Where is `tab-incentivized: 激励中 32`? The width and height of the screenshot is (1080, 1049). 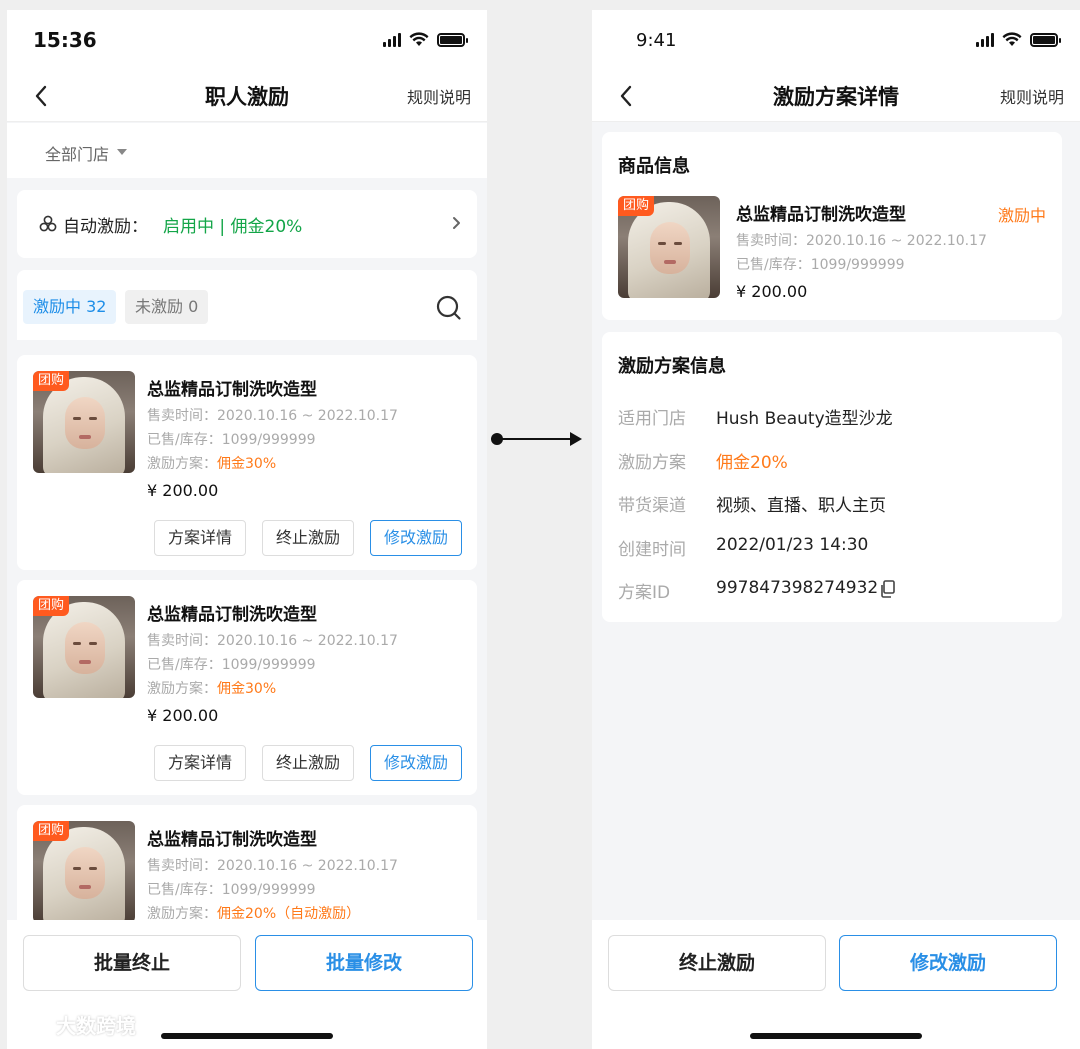 tab-incentivized: 激励中 32 is located at coordinates (70, 307).